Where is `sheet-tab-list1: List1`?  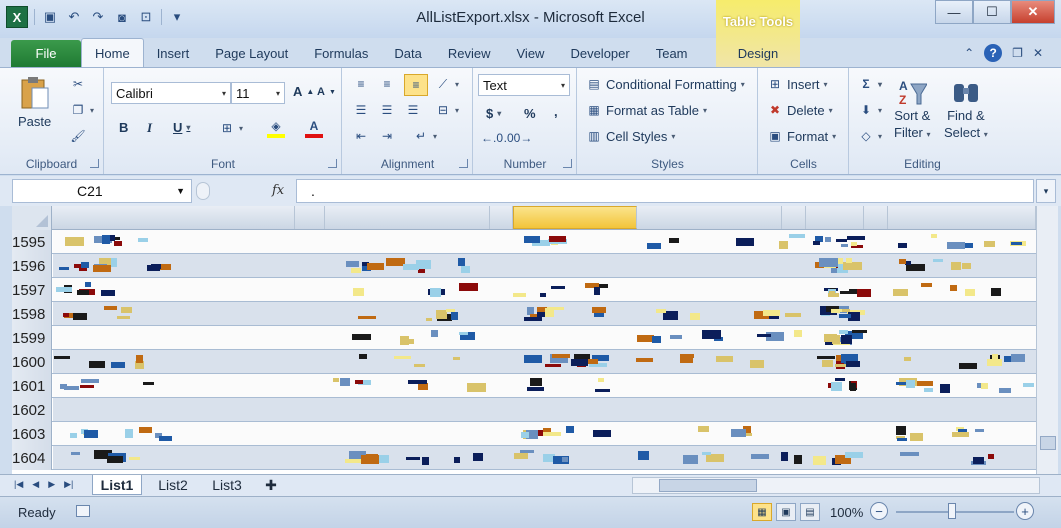
sheet-tab-list1: List1 is located at coordinates (117, 485).